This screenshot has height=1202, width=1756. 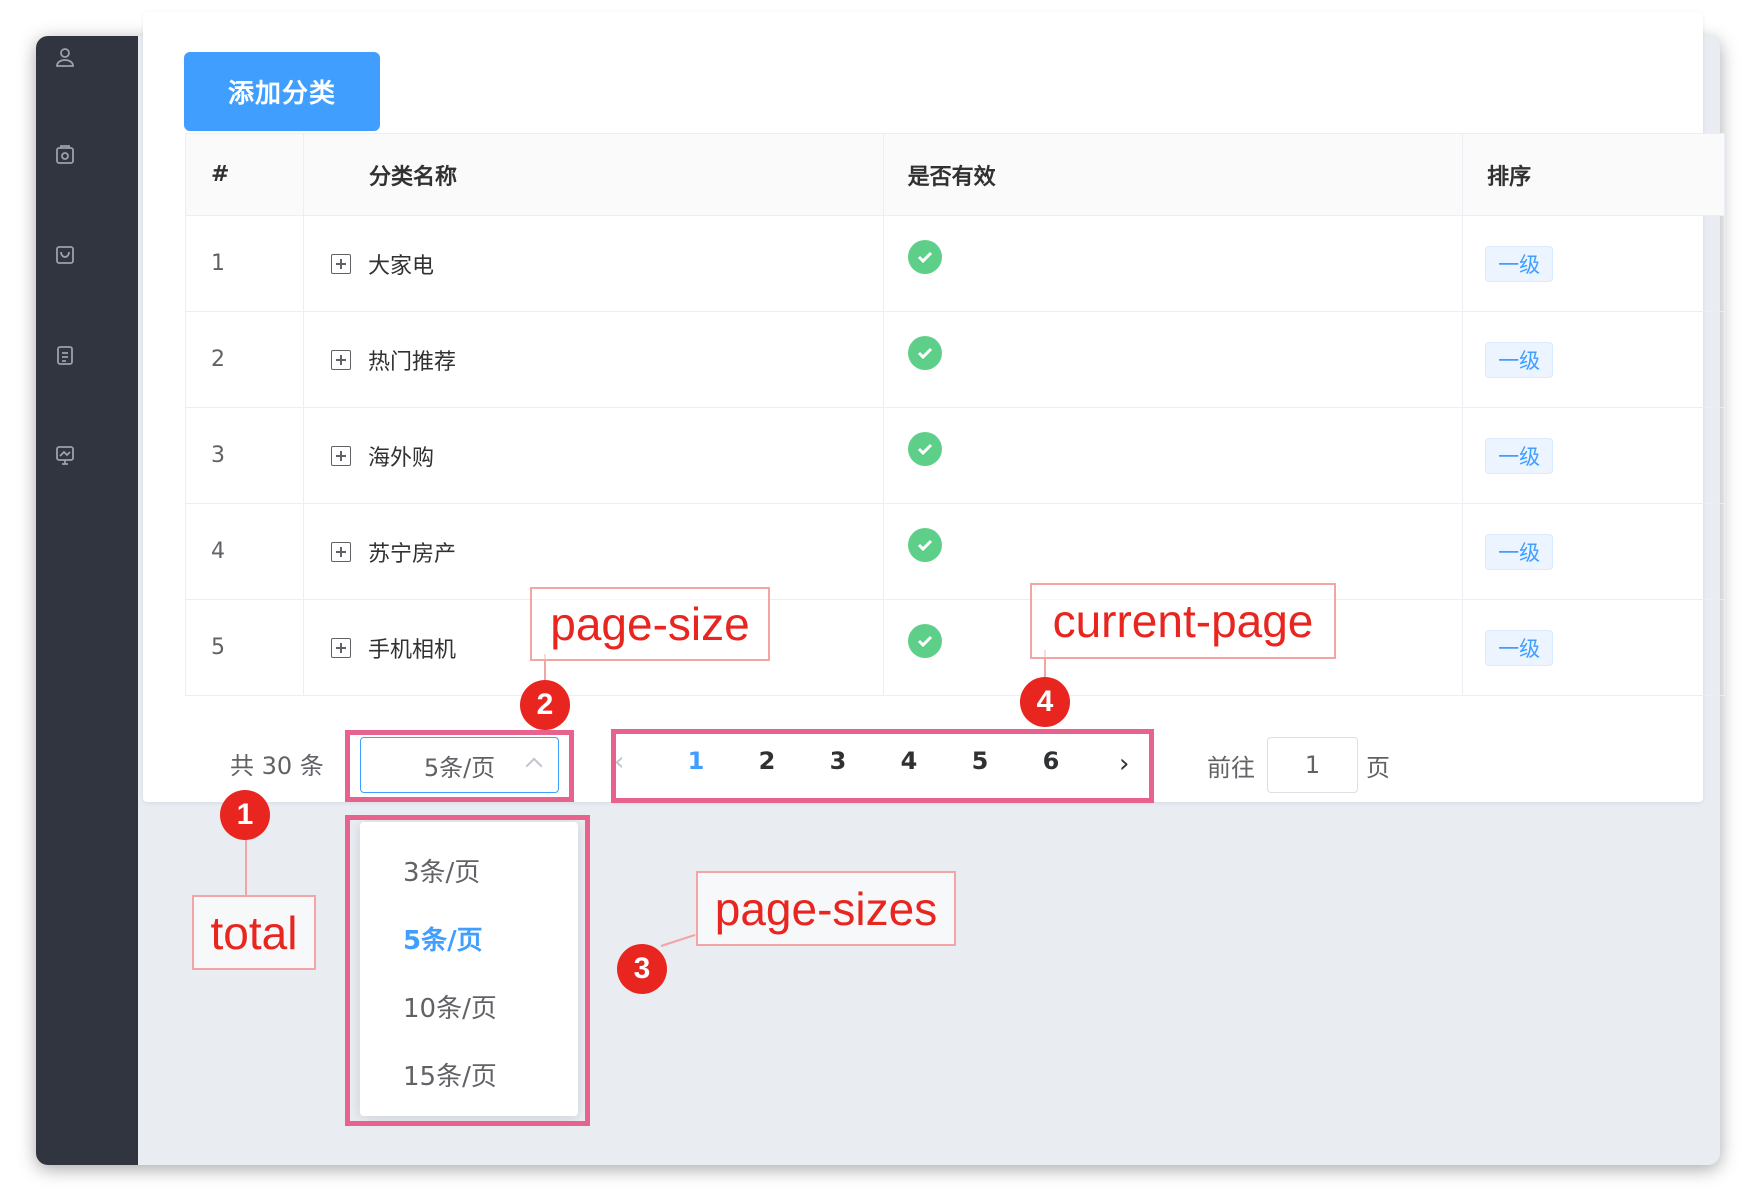 I want to click on table-row: 4 苏宁房产 一级, so click(x=955, y=552).